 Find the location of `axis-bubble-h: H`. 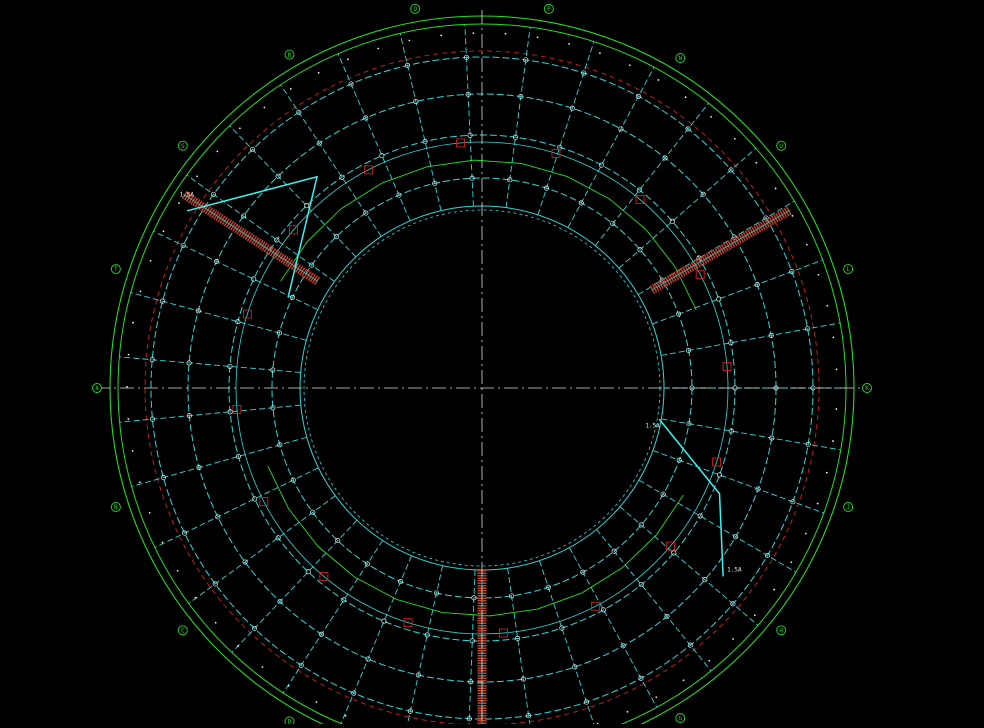

axis-bubble-h: H is located at coordinates (781, 630).